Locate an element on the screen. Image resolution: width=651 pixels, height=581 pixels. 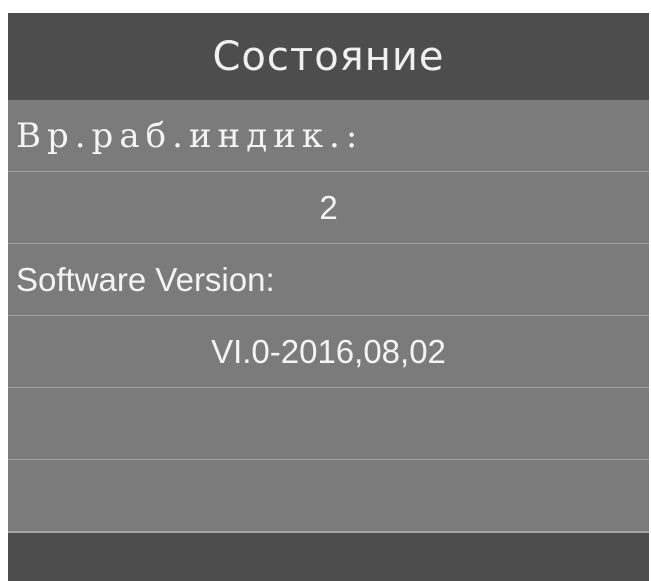
software-version-label: Software Version: is located at coordinates (145, 279).